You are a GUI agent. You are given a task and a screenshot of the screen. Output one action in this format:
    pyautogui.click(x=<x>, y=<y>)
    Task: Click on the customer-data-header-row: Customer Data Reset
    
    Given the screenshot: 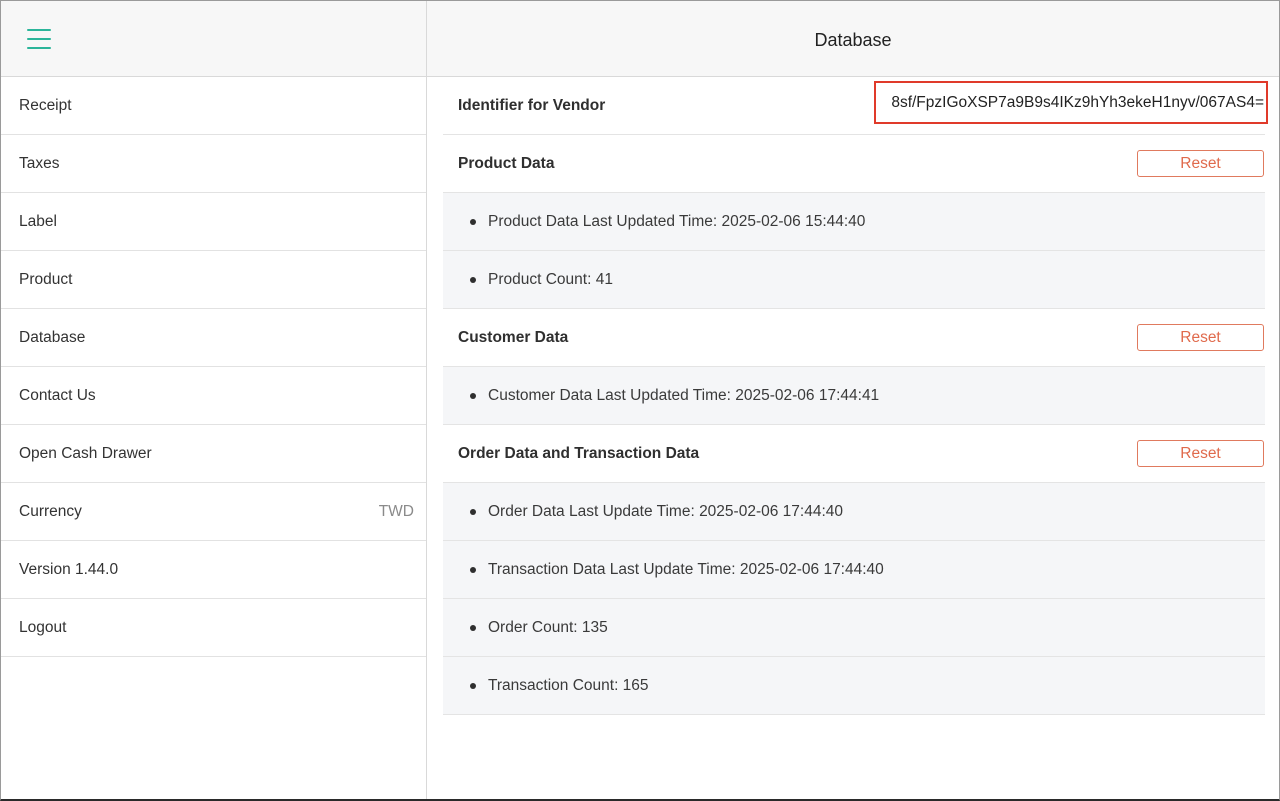 What is the action you would take?
    pyautogui.click(x=854, y=338)
    